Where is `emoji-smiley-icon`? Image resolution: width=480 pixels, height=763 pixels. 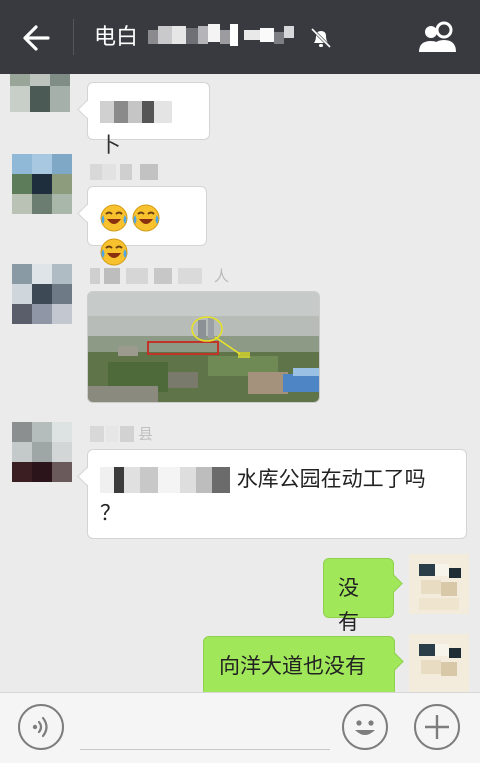
emoji-smiley-icon is located at coordinates (365, 727).